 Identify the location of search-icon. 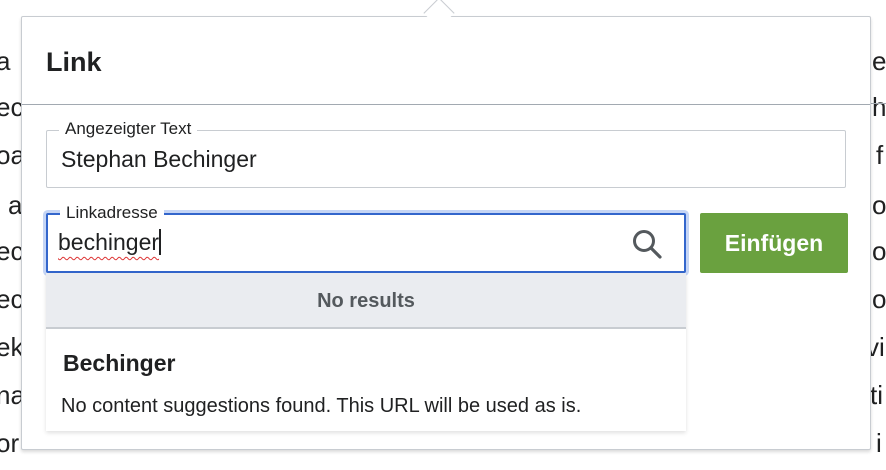
(647, 244).